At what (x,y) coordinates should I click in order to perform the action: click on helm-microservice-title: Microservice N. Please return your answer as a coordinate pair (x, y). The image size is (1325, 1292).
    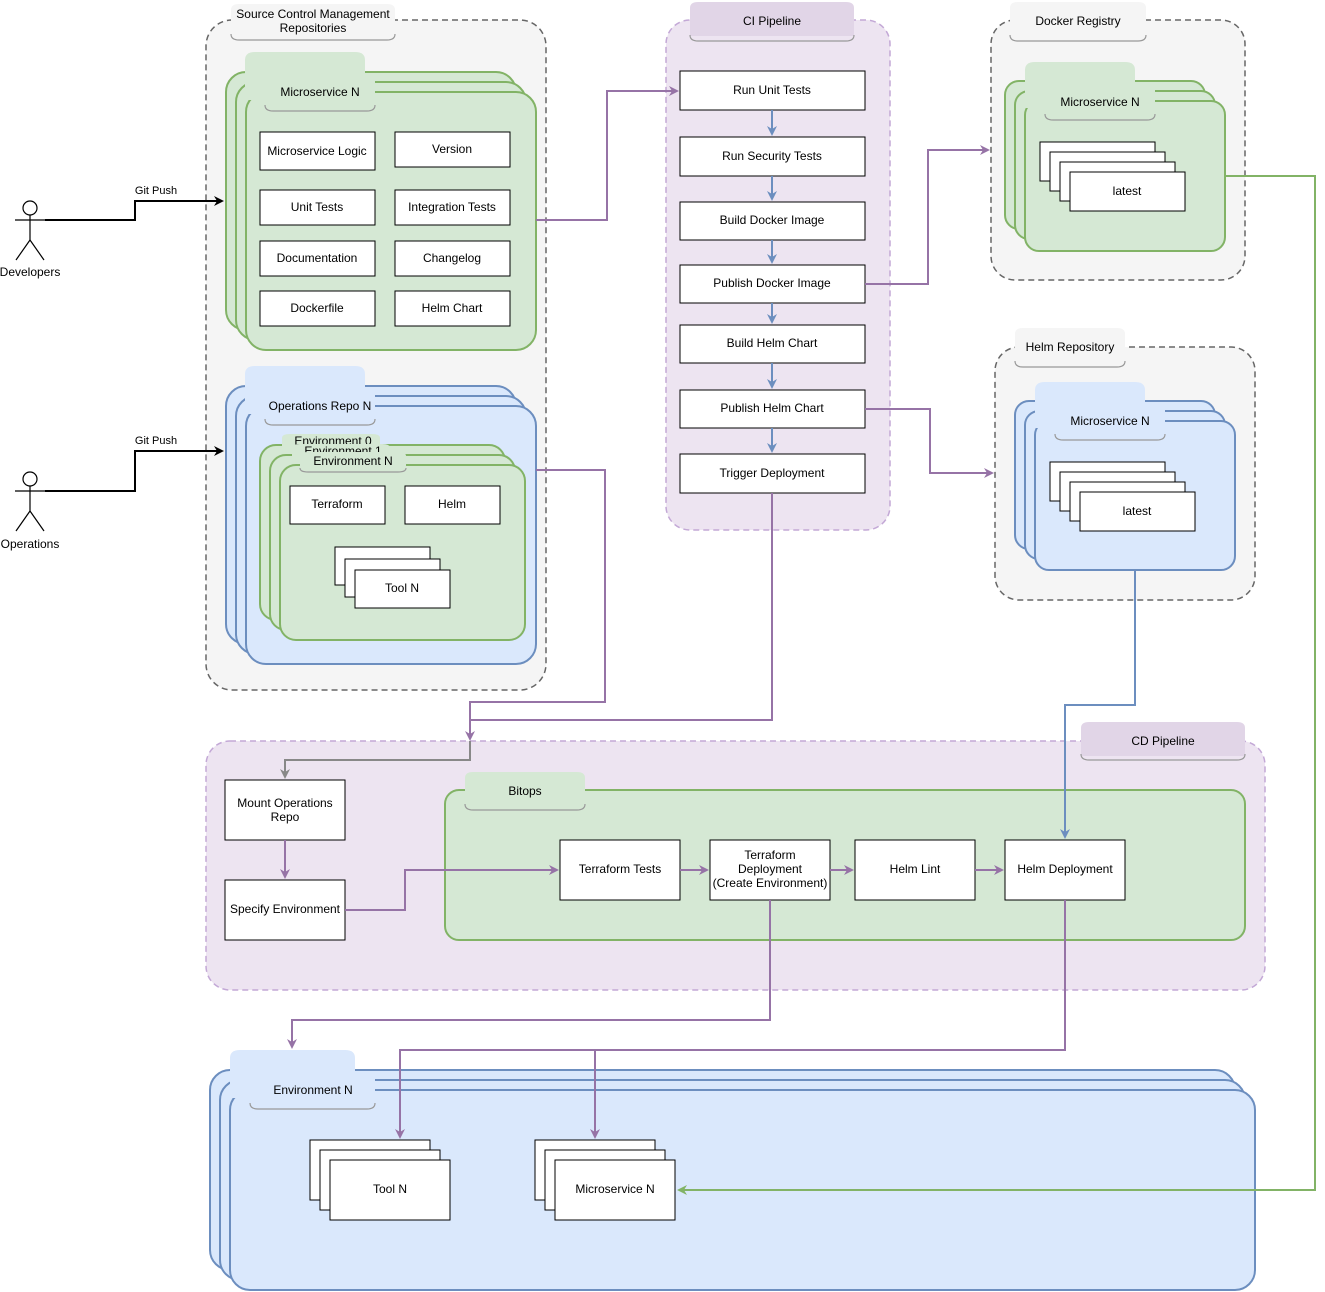
    Looking at the image, I should click on (1109, 421).